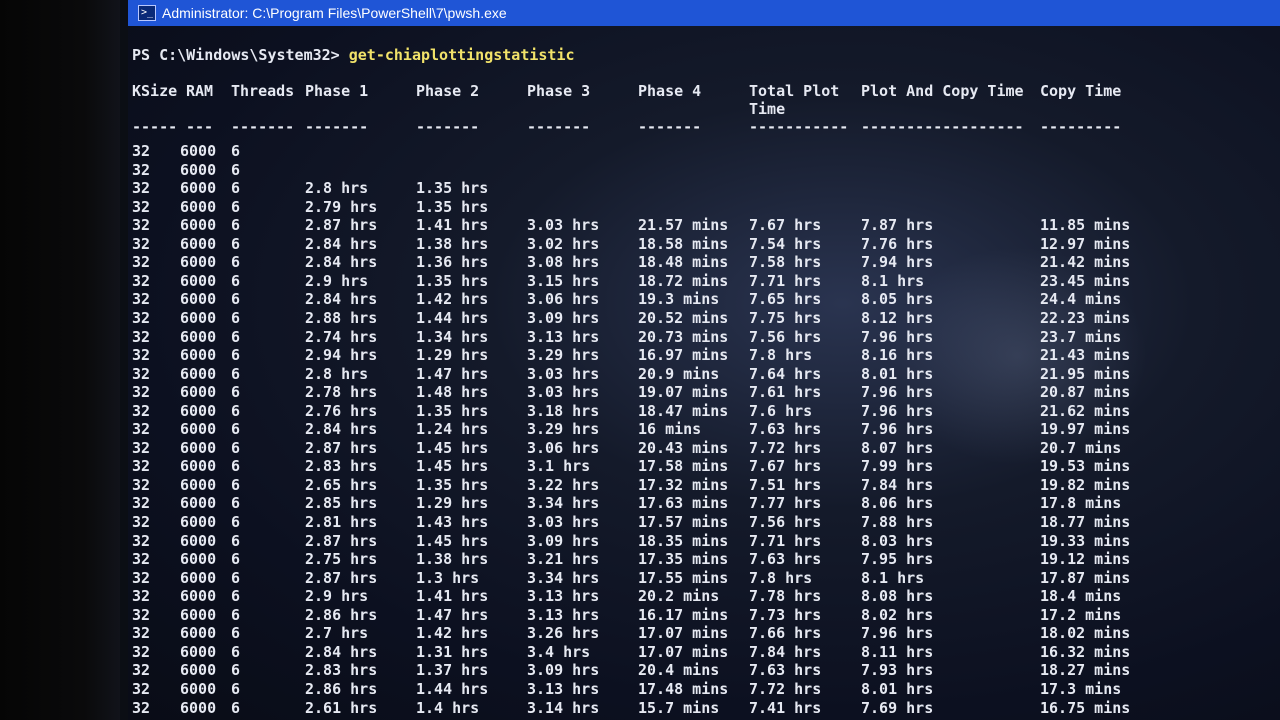 This screenshot has height=720, width=1280. What do you see at coordinates (1085, 540) in the screenshot?
I see `cell-copy-time: 19.33 mins` at bounding box center [1085, 540].